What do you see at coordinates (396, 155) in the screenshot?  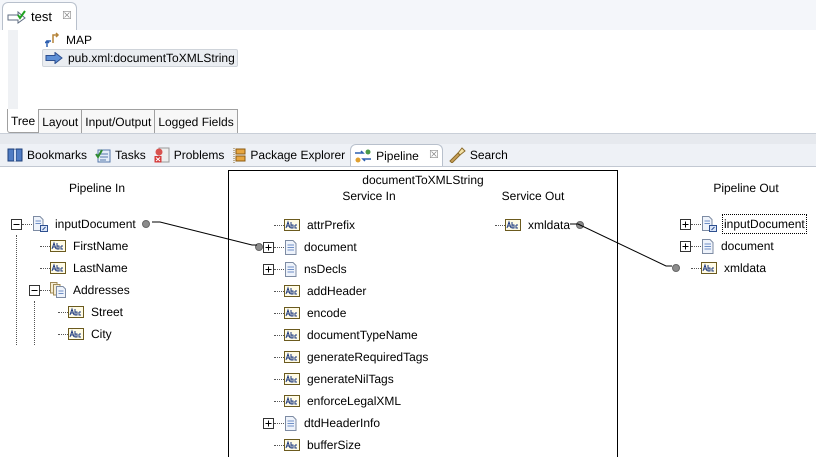 I see `view-tab: Pipeline ☒` at bounding box center [396, 155].